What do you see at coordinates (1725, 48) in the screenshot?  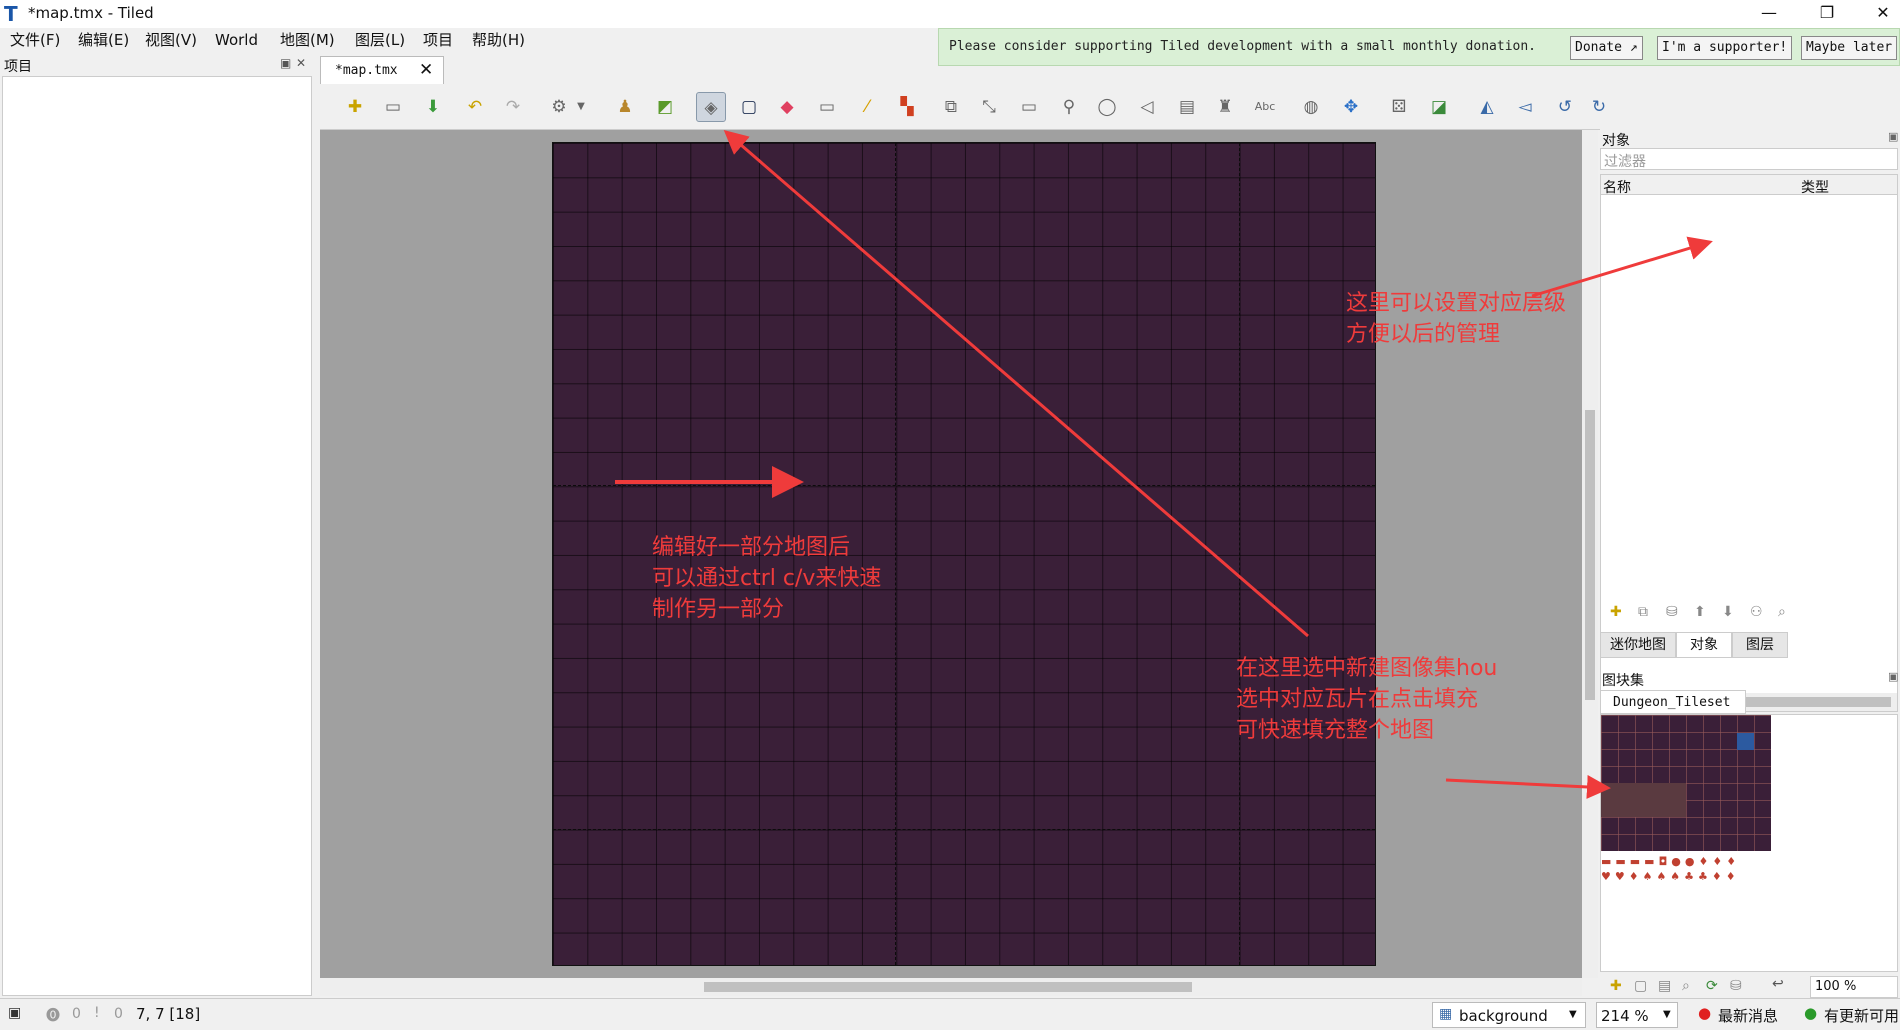 I see `supporter-button: I'm a supporter!` at bounding box center [1725, 48].